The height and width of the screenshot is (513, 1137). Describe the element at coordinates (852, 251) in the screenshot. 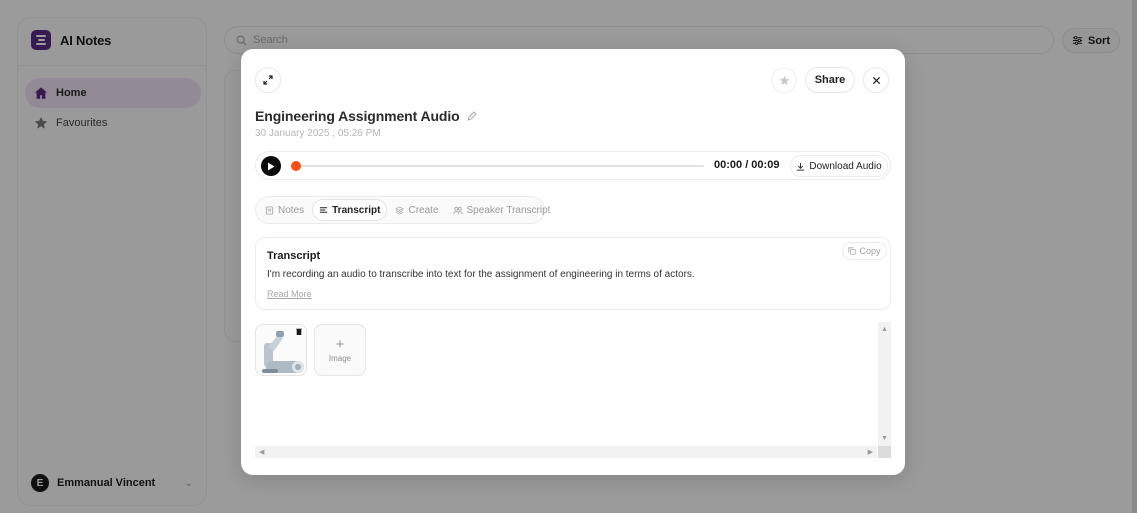

I see `copy-icon` at that location.